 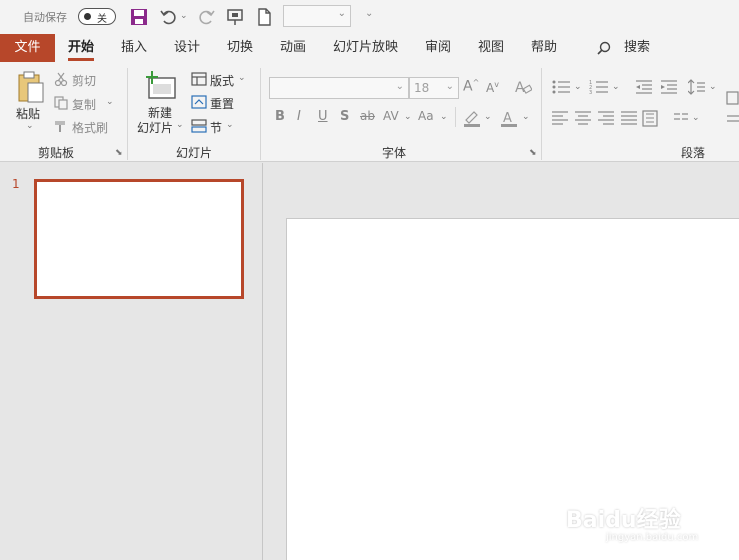 I want to click on new-slide-dropdown-icon: ⌄, so click(x=180, y=125).